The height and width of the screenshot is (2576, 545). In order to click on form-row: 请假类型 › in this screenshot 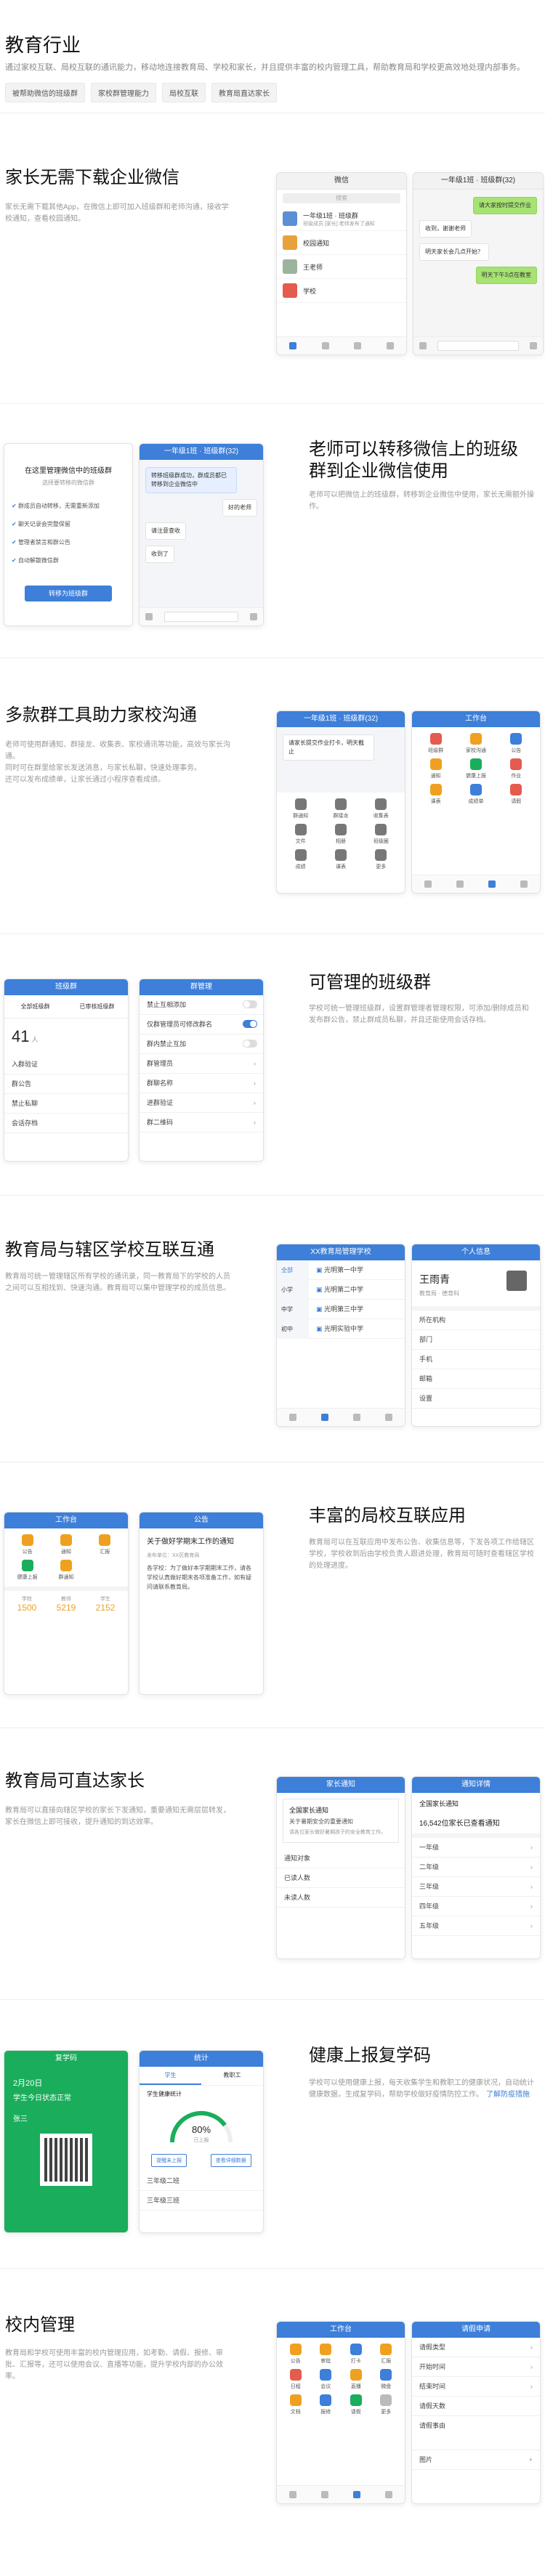, I will do `click(476, 2347)`.